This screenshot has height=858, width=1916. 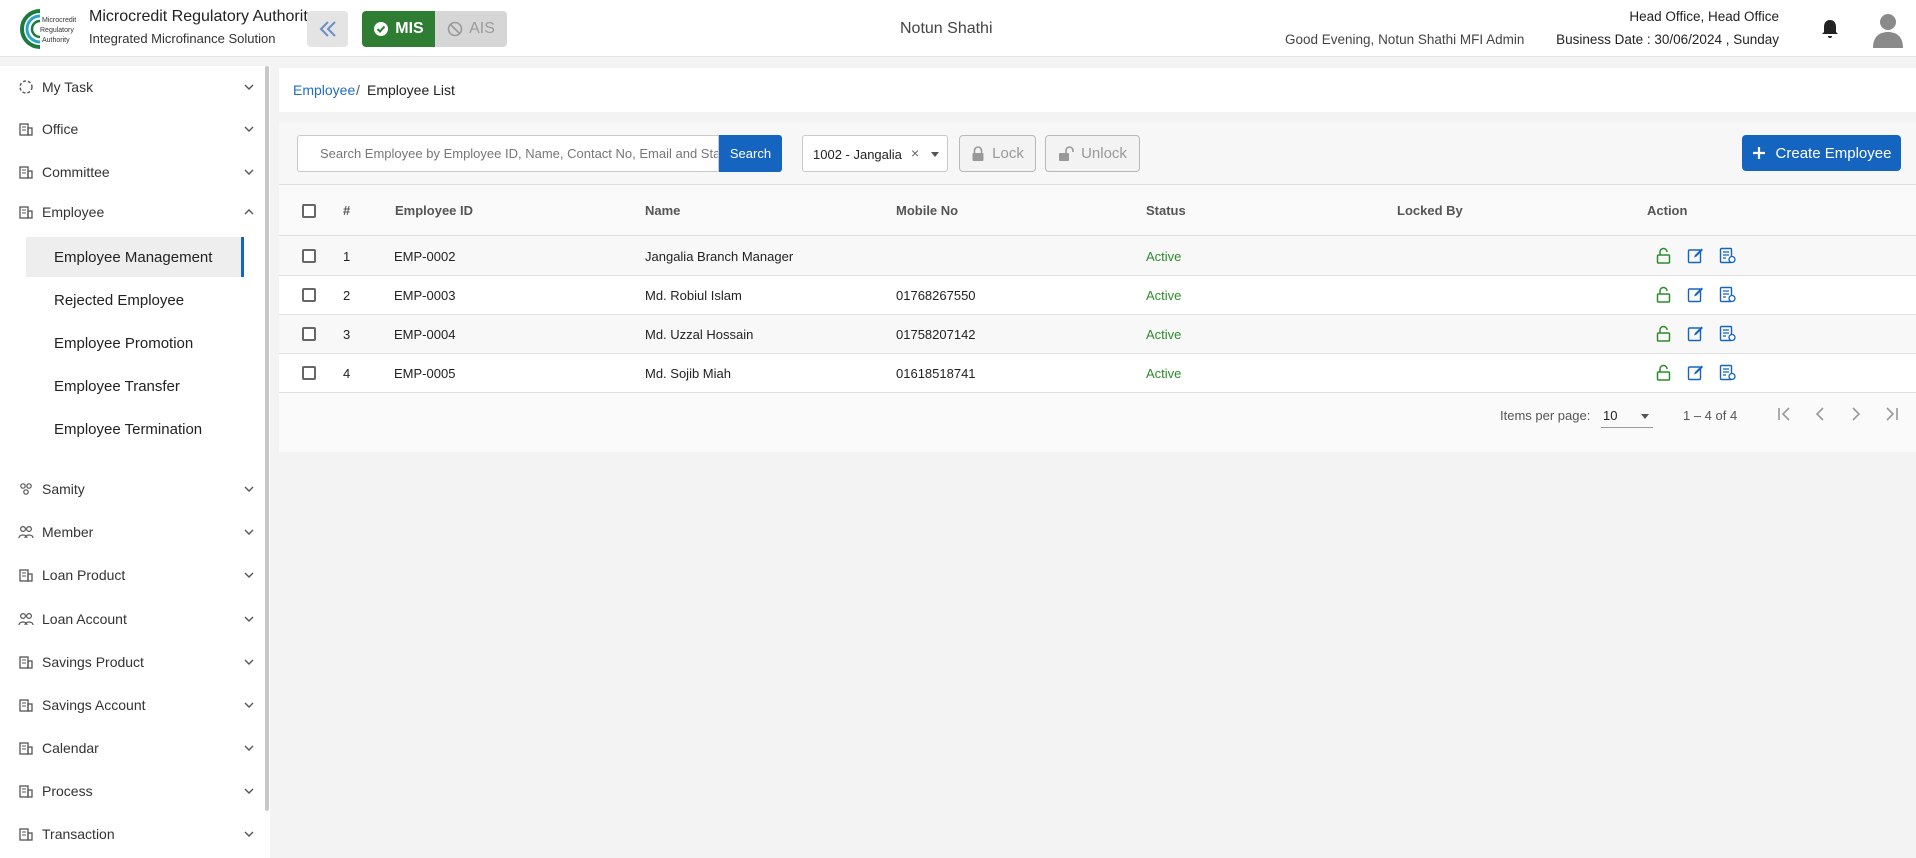 What do you see at coordinates (67, 791) in the screenshot?
I see `sidebar-item-label: Process` at bounding box center [67, 791].